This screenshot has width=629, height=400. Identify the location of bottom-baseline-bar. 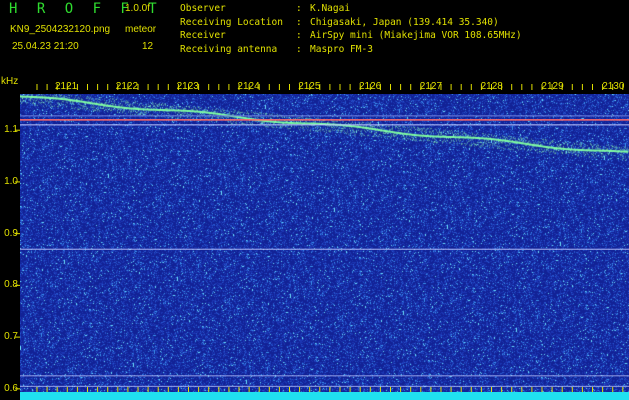
(324, 396).